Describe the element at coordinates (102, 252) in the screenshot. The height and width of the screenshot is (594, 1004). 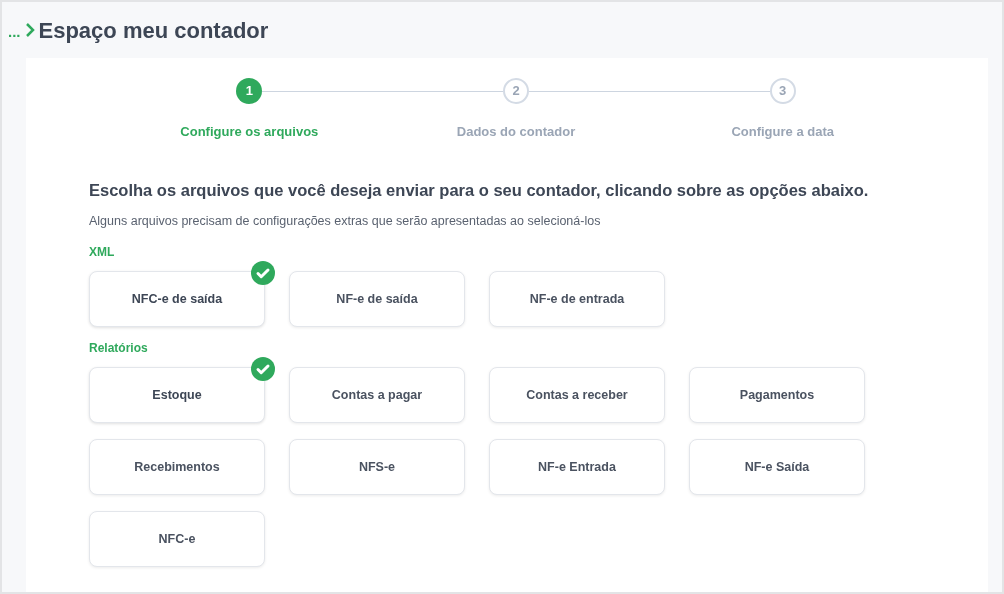
I see `group-title: XML` at that location.